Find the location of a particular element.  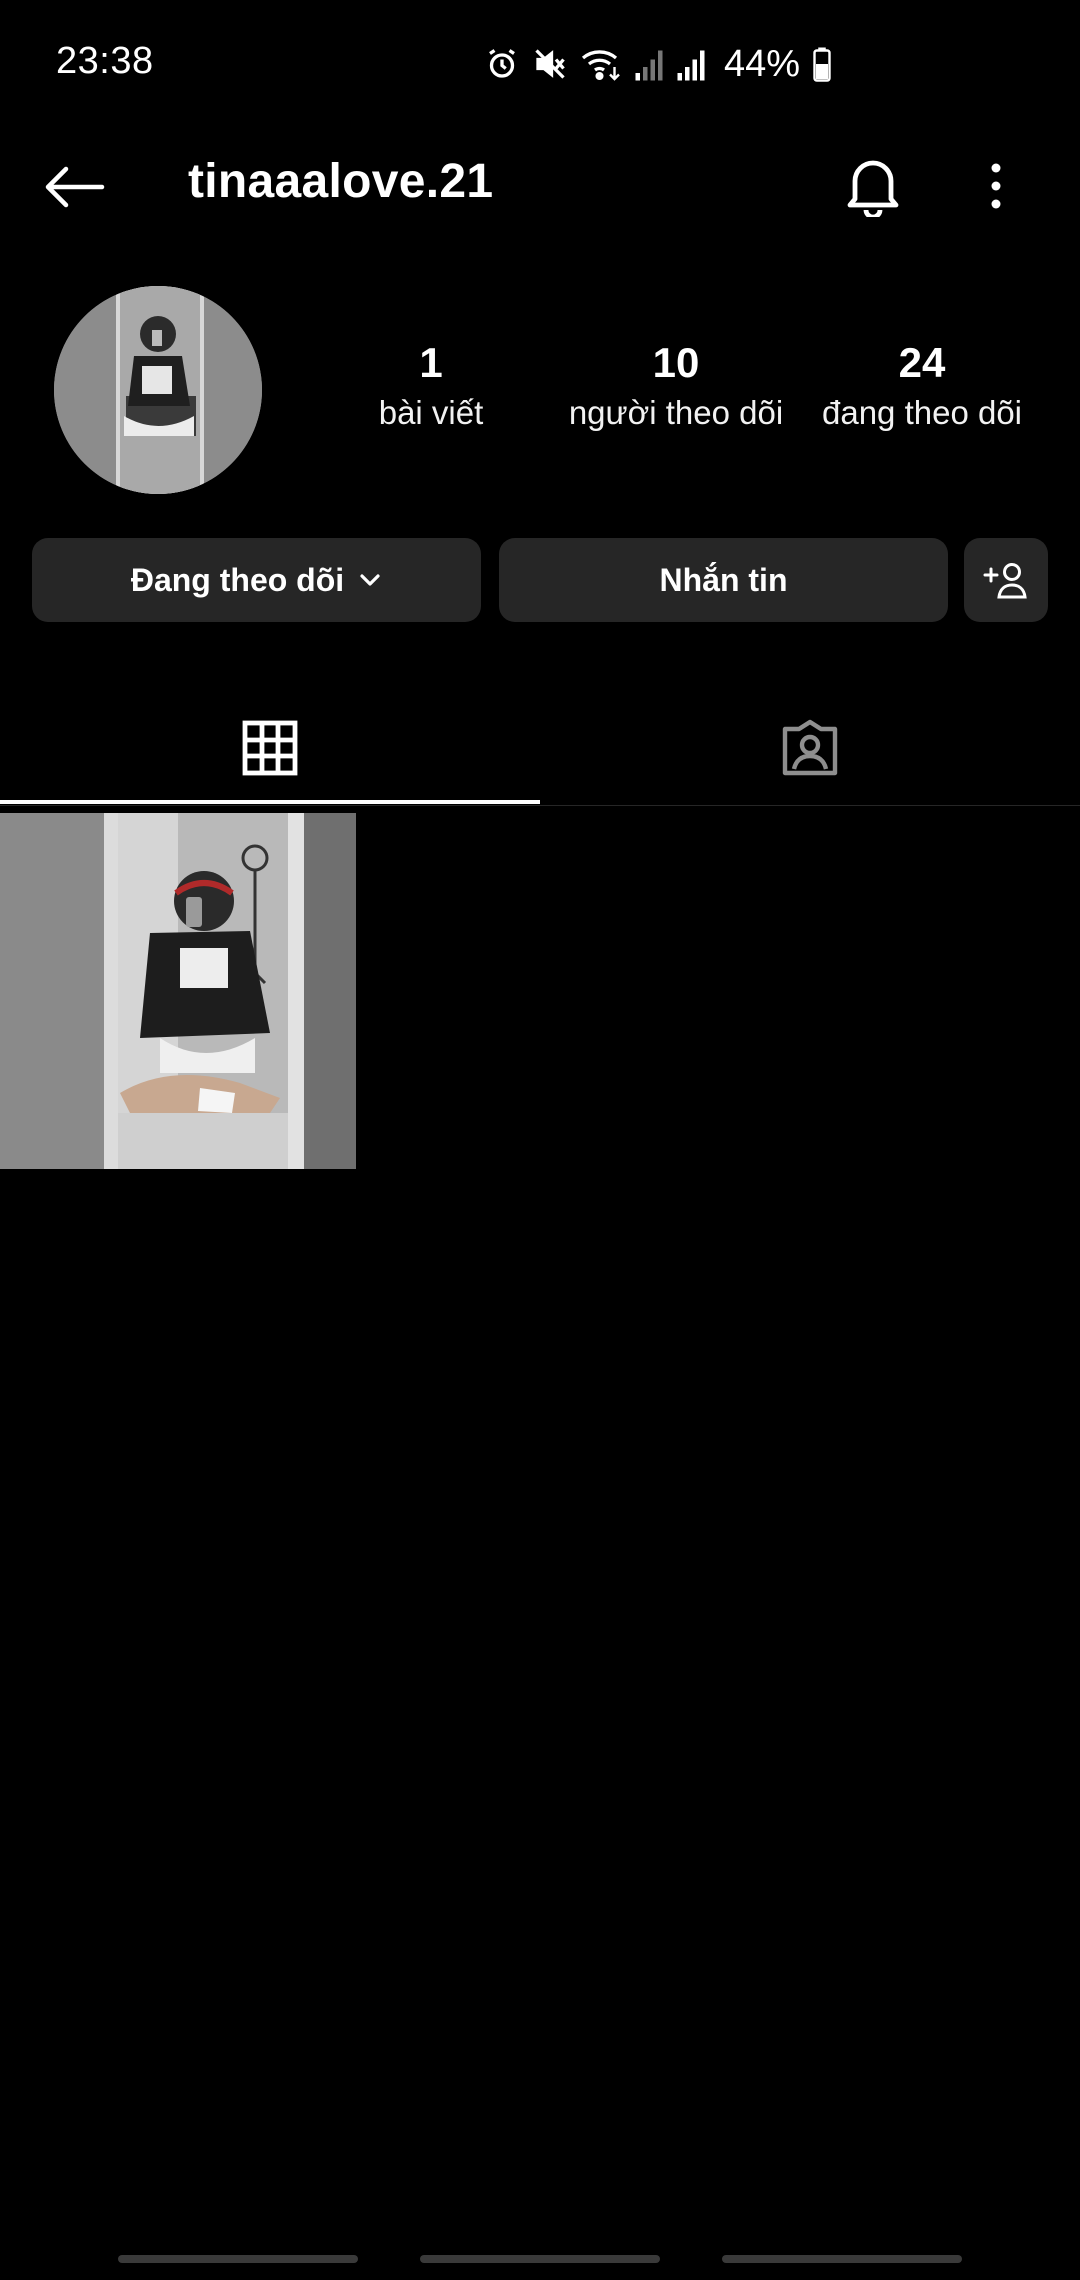

suggest-people-button is located at coordinates (1006, 580).